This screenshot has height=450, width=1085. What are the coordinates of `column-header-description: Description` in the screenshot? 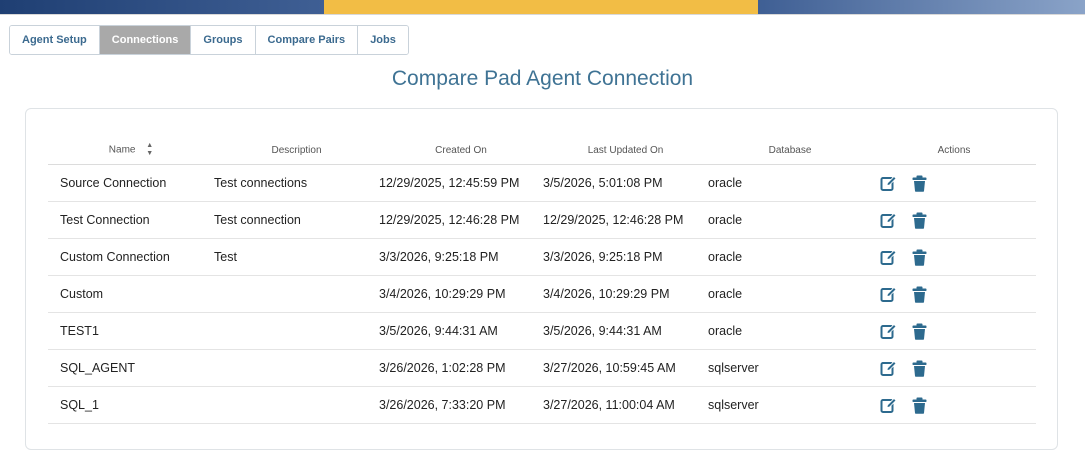 It's located at (296, 150).